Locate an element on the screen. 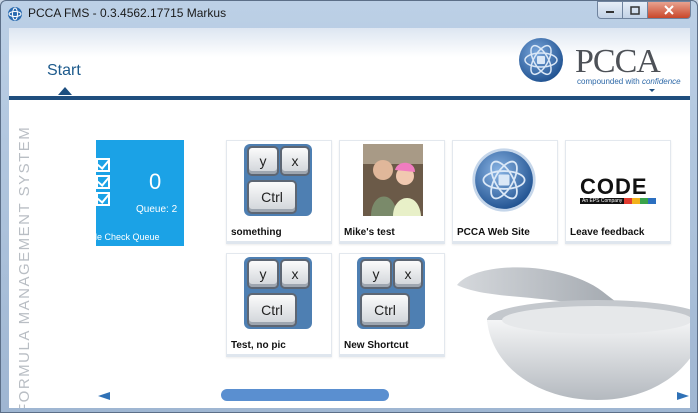 Image resolution: width=698 pixels, height=413 pixels. tile-label: PCCA Web Site is located at coordinates (493, 232).